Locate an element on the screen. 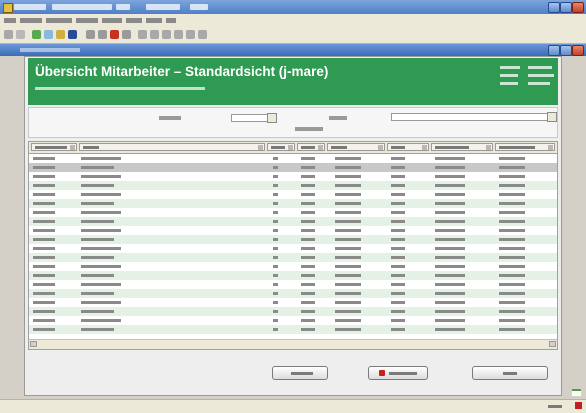 Image resolution: width=586 pixels, height=413 pixels. header-subtitle is located at coordinates (120, 88).